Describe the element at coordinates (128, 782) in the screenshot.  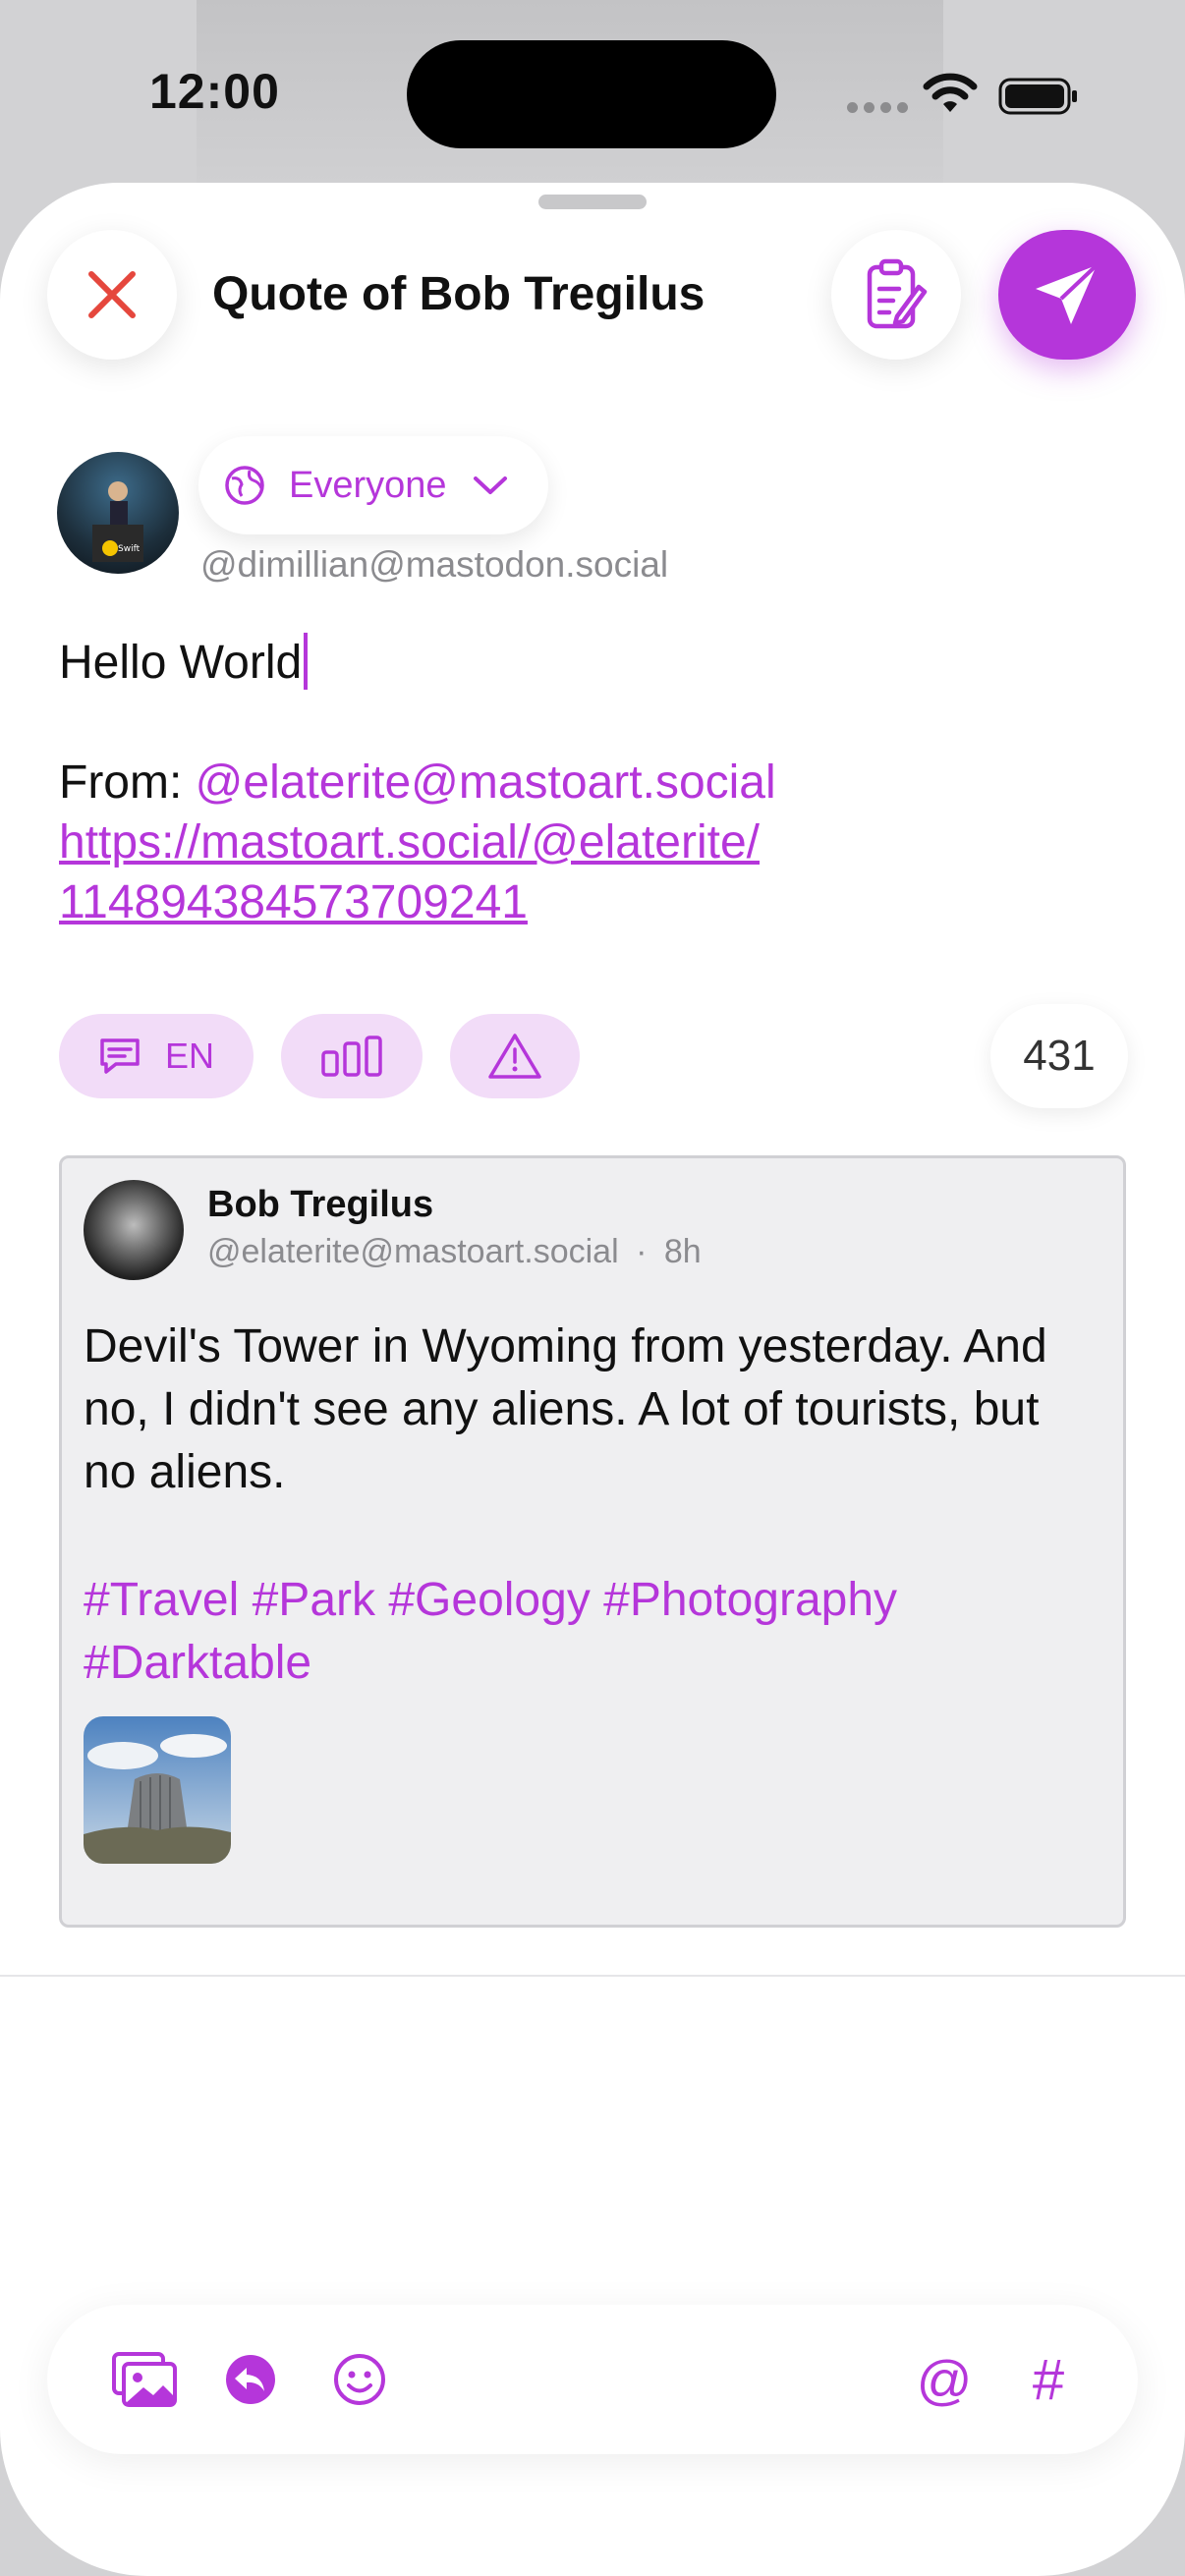
I see `from-label: From:` at that location.